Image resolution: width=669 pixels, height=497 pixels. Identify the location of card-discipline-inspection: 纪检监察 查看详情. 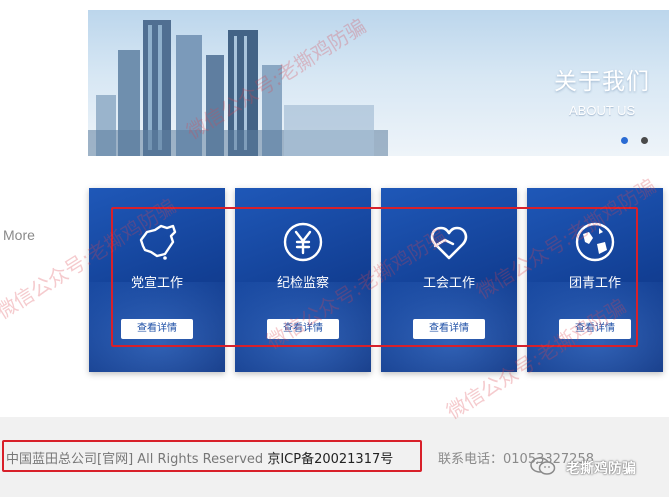
(303, 280).